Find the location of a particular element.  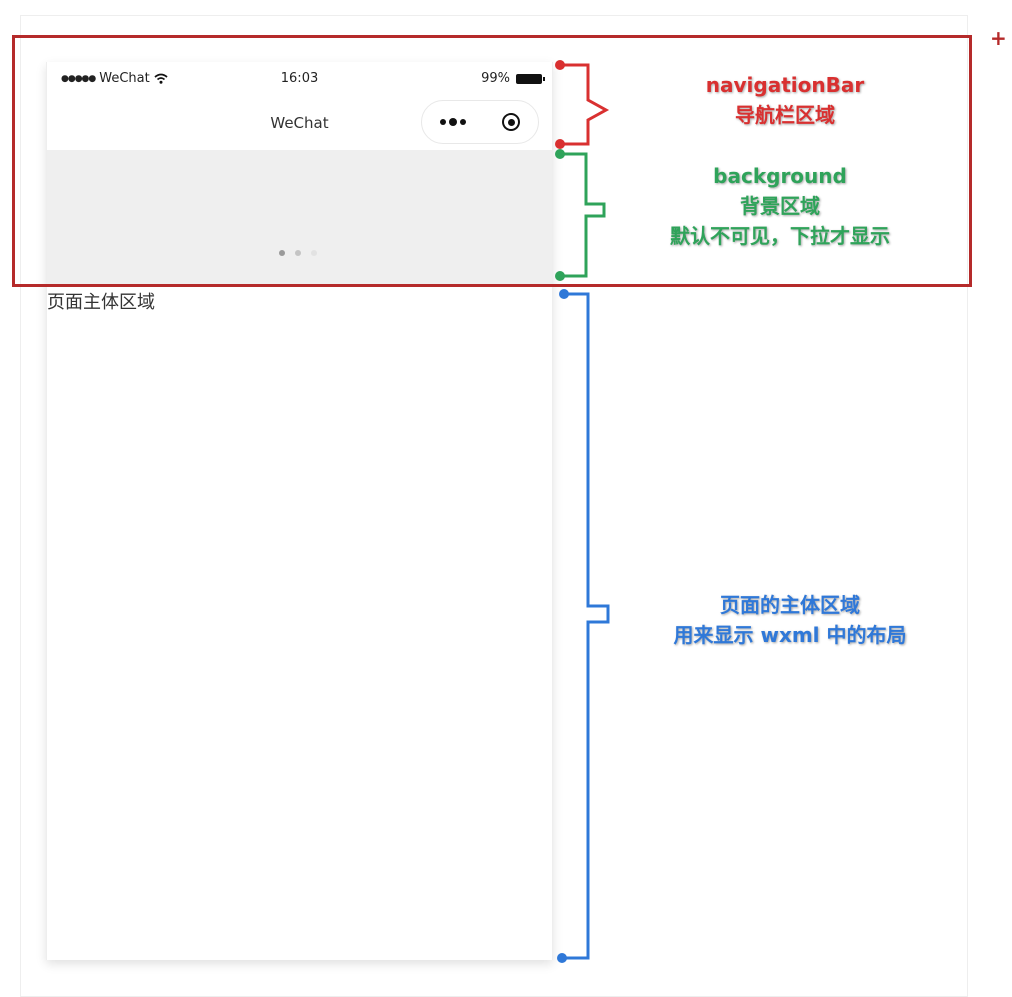

navigation-annotation-subtitle: 导航栏区域 is located at coordinates (785, 115).